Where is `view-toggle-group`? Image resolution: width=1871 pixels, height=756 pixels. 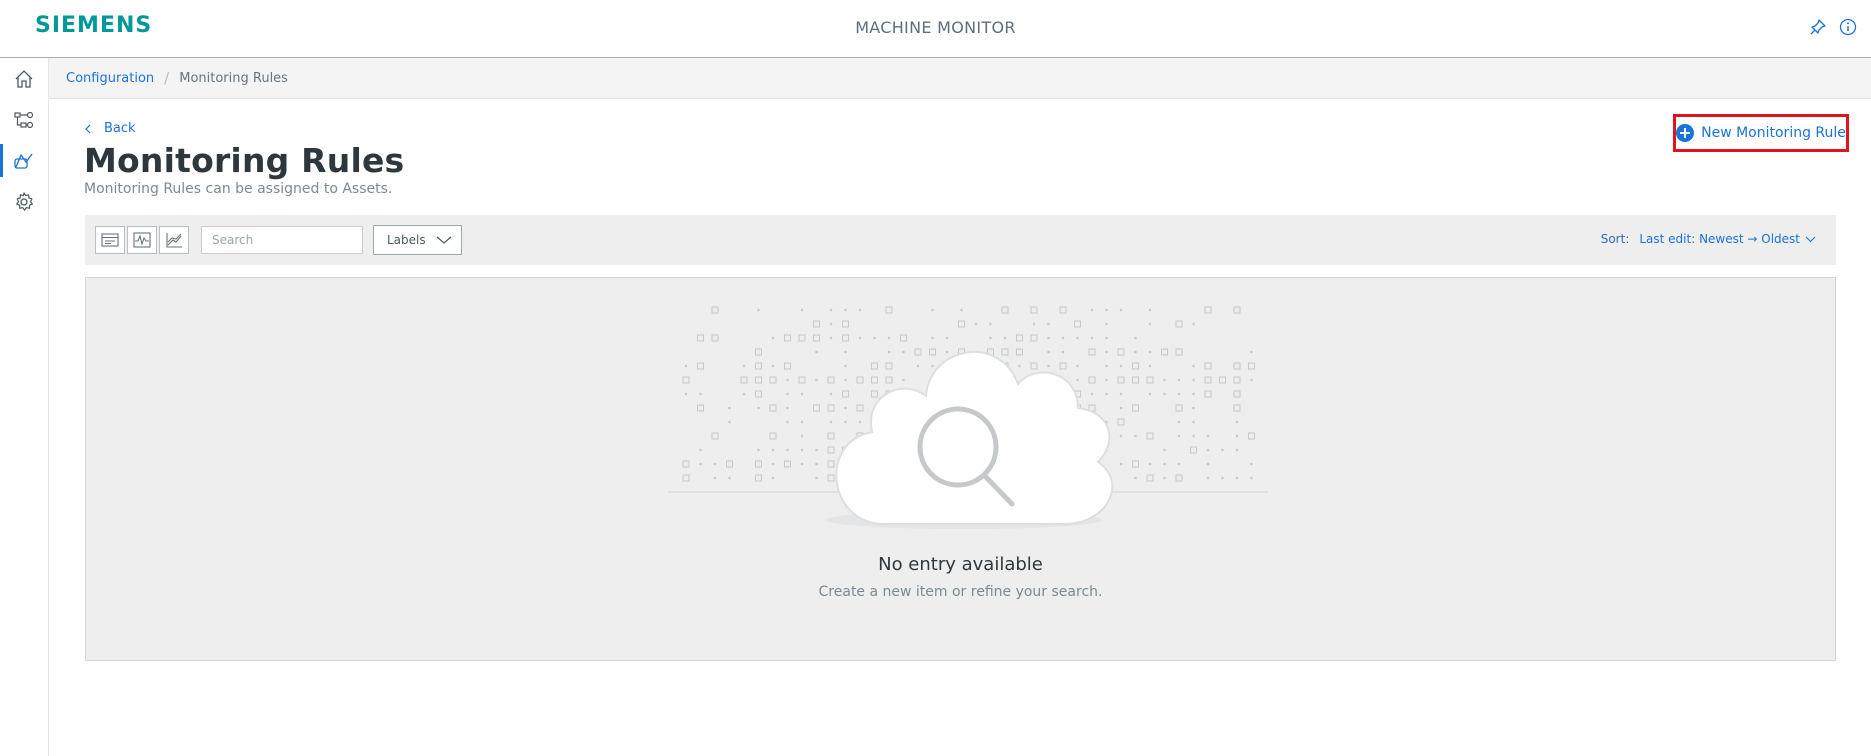 view-toggle-group is located at coordinates (142, 240).